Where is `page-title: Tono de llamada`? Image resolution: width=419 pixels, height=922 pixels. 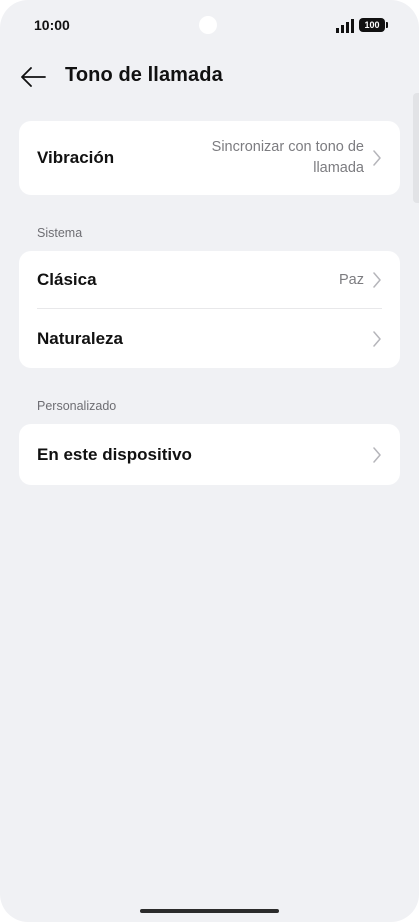
page-title: Tono de llamada is located at coordinates (144, 75).